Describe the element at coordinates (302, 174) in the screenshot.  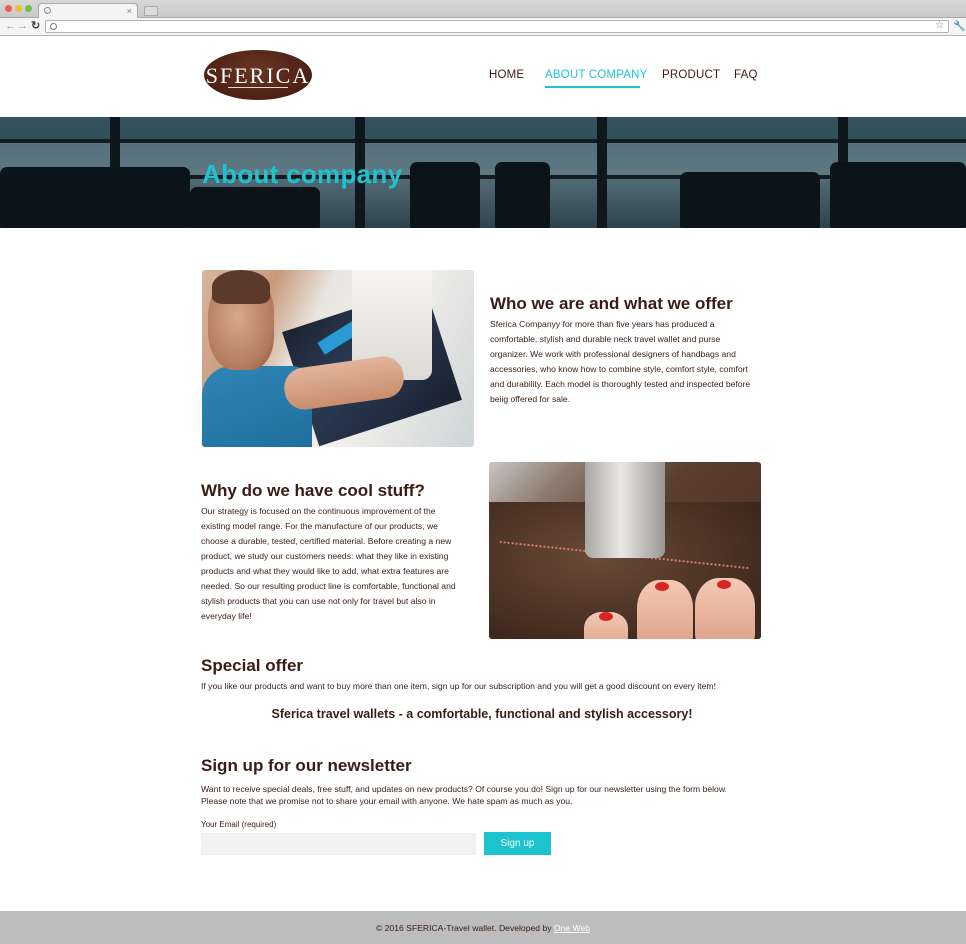
I see `page-title: About company` at that location.